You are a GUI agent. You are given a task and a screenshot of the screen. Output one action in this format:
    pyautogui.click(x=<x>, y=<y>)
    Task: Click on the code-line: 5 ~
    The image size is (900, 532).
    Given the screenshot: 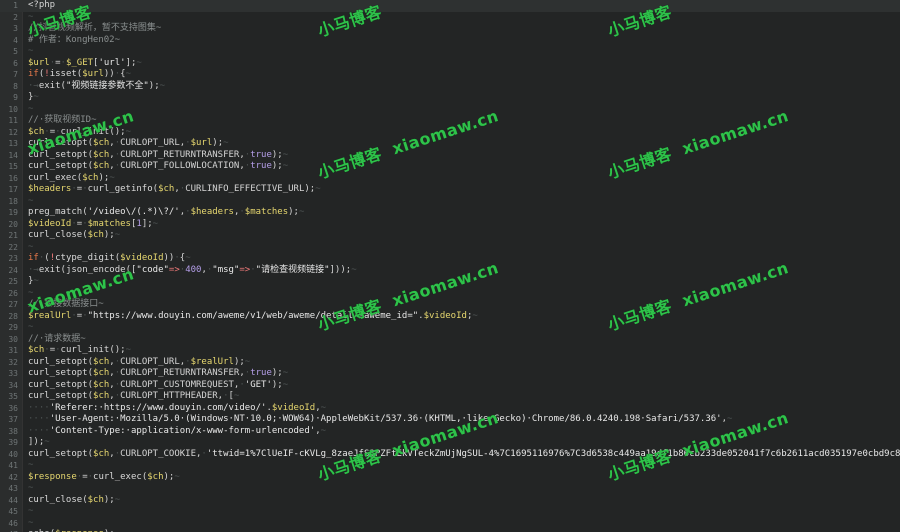 What is the action you would take?
    pyautogui.click(x=450, y=52)
    